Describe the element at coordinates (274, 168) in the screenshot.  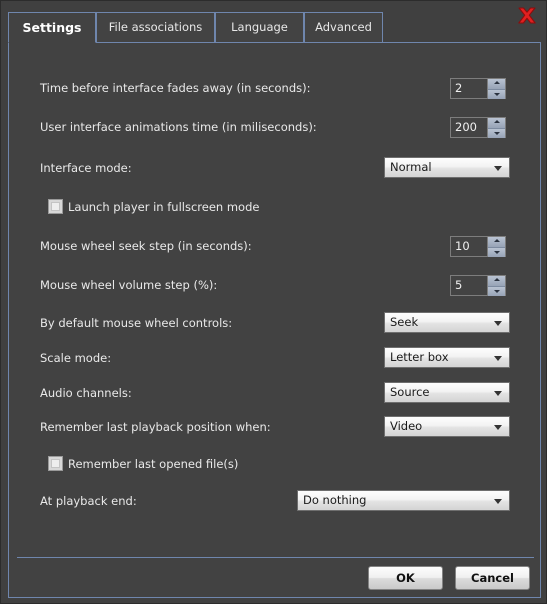
I see `row-interface-mode: Interface mode: Normal` at that location.